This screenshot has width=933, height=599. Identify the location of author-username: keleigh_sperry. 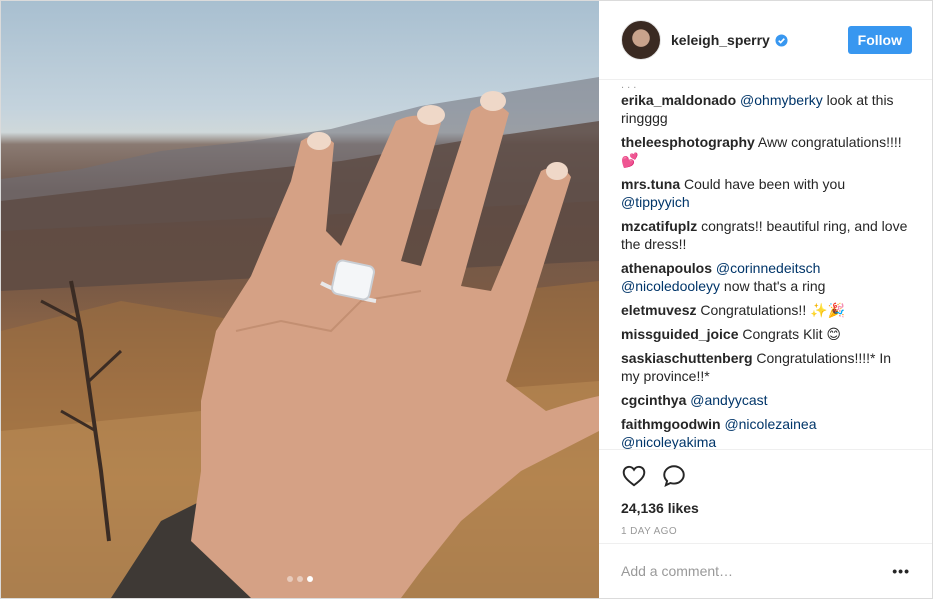
(720, 40).